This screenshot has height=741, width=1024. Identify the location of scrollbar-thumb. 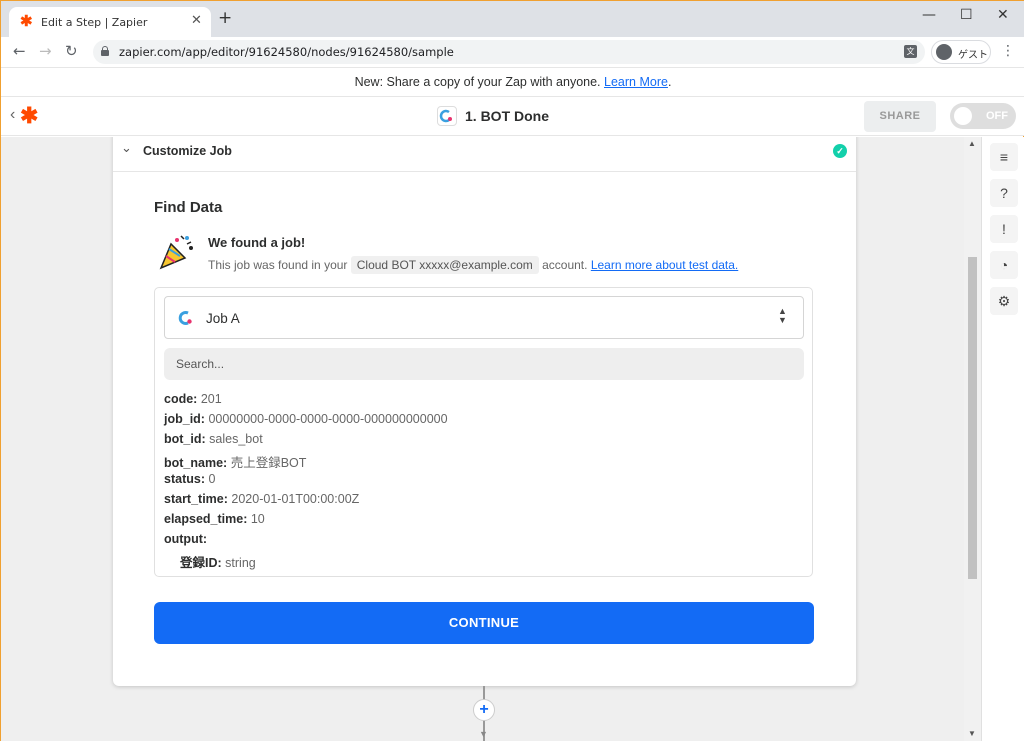
(972, 418).